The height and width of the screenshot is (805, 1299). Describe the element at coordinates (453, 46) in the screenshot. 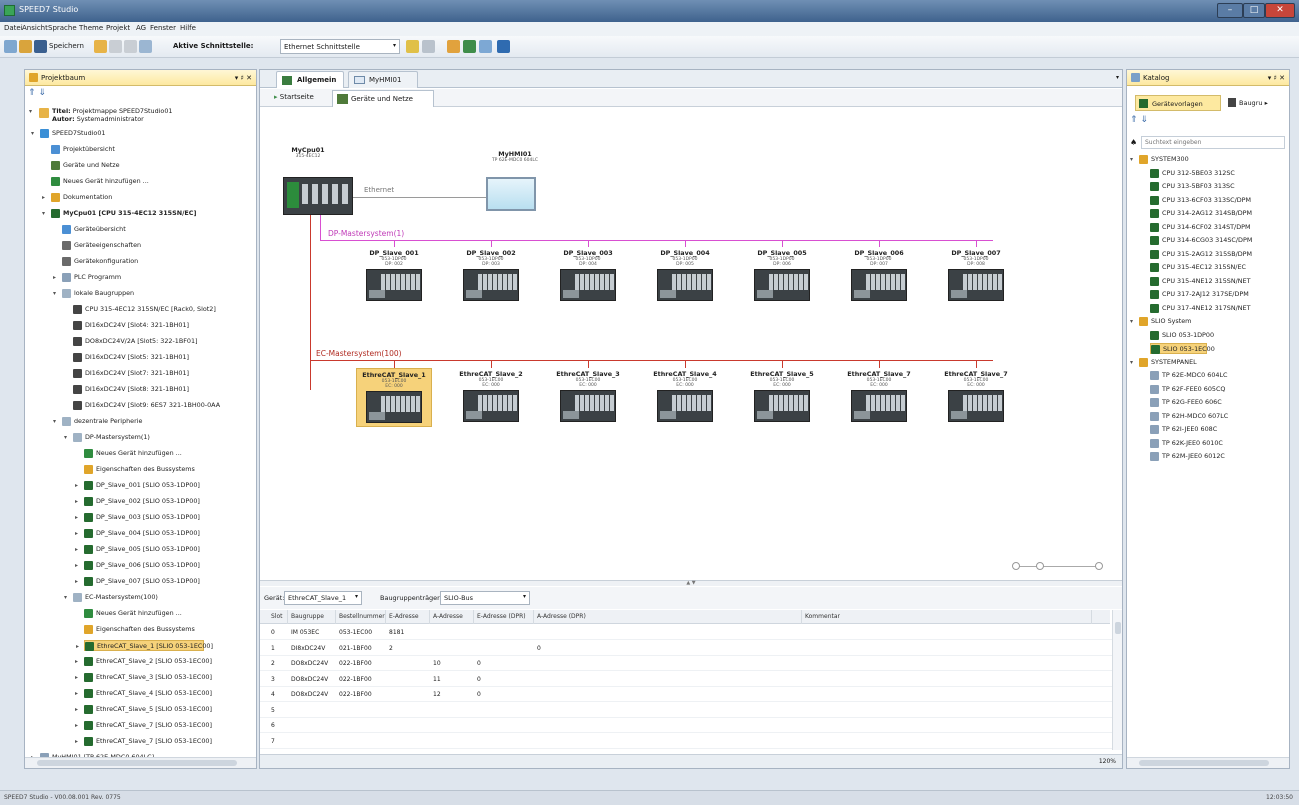

I see `online-icon` at that location.